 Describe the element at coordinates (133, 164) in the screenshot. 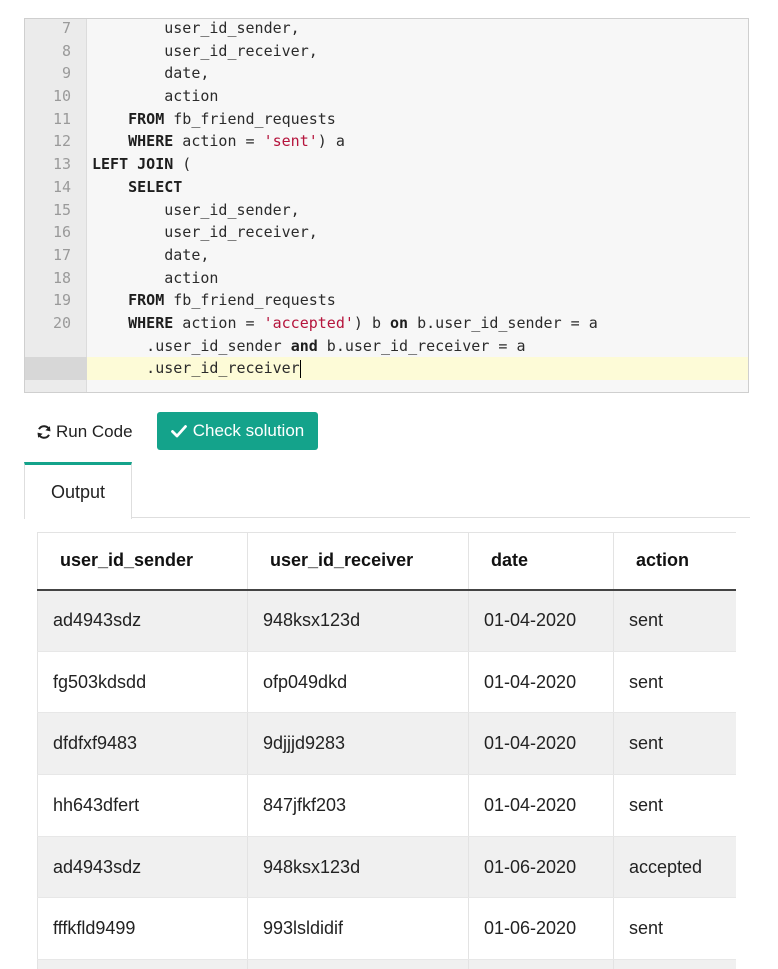

I see `sql-keyword: LEFT JOIN` at that location.